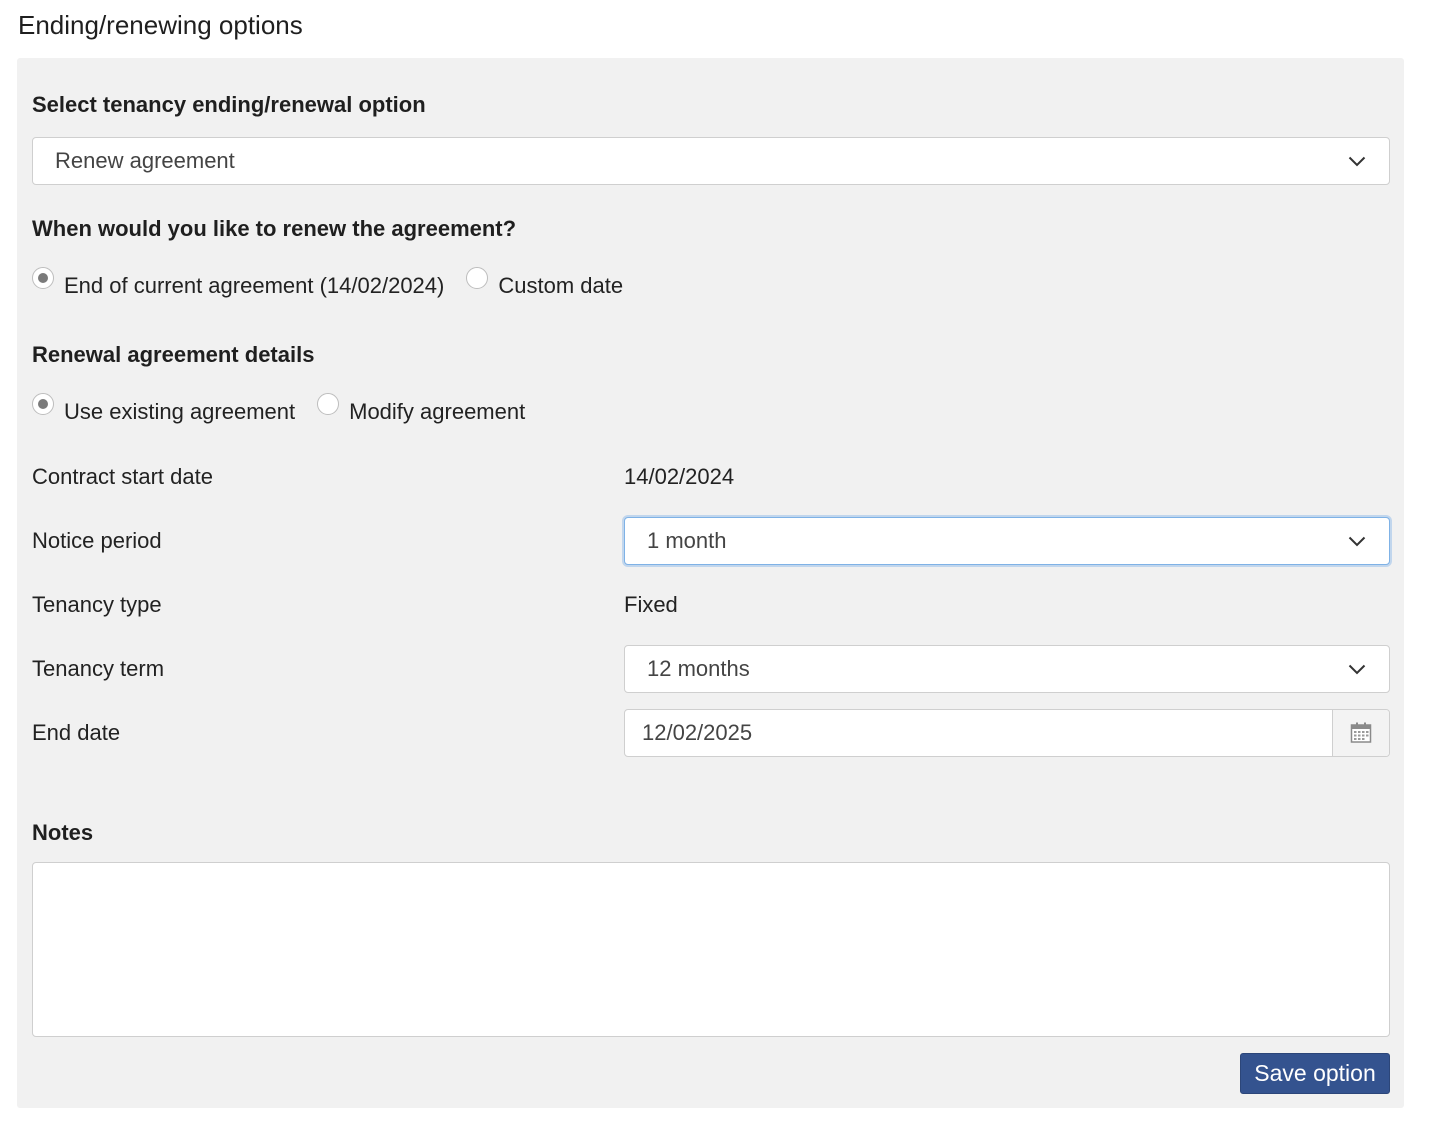 Image resolution: width=1432 pixels, height=1126 pixels. Describe the element at coordinates (63, 832) in the screenshot. I see `notes-label: Notes` at that location.